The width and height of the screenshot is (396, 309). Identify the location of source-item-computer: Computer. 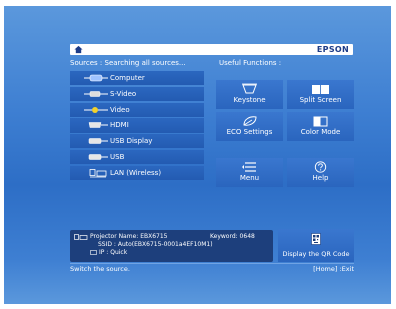
(137, 78).